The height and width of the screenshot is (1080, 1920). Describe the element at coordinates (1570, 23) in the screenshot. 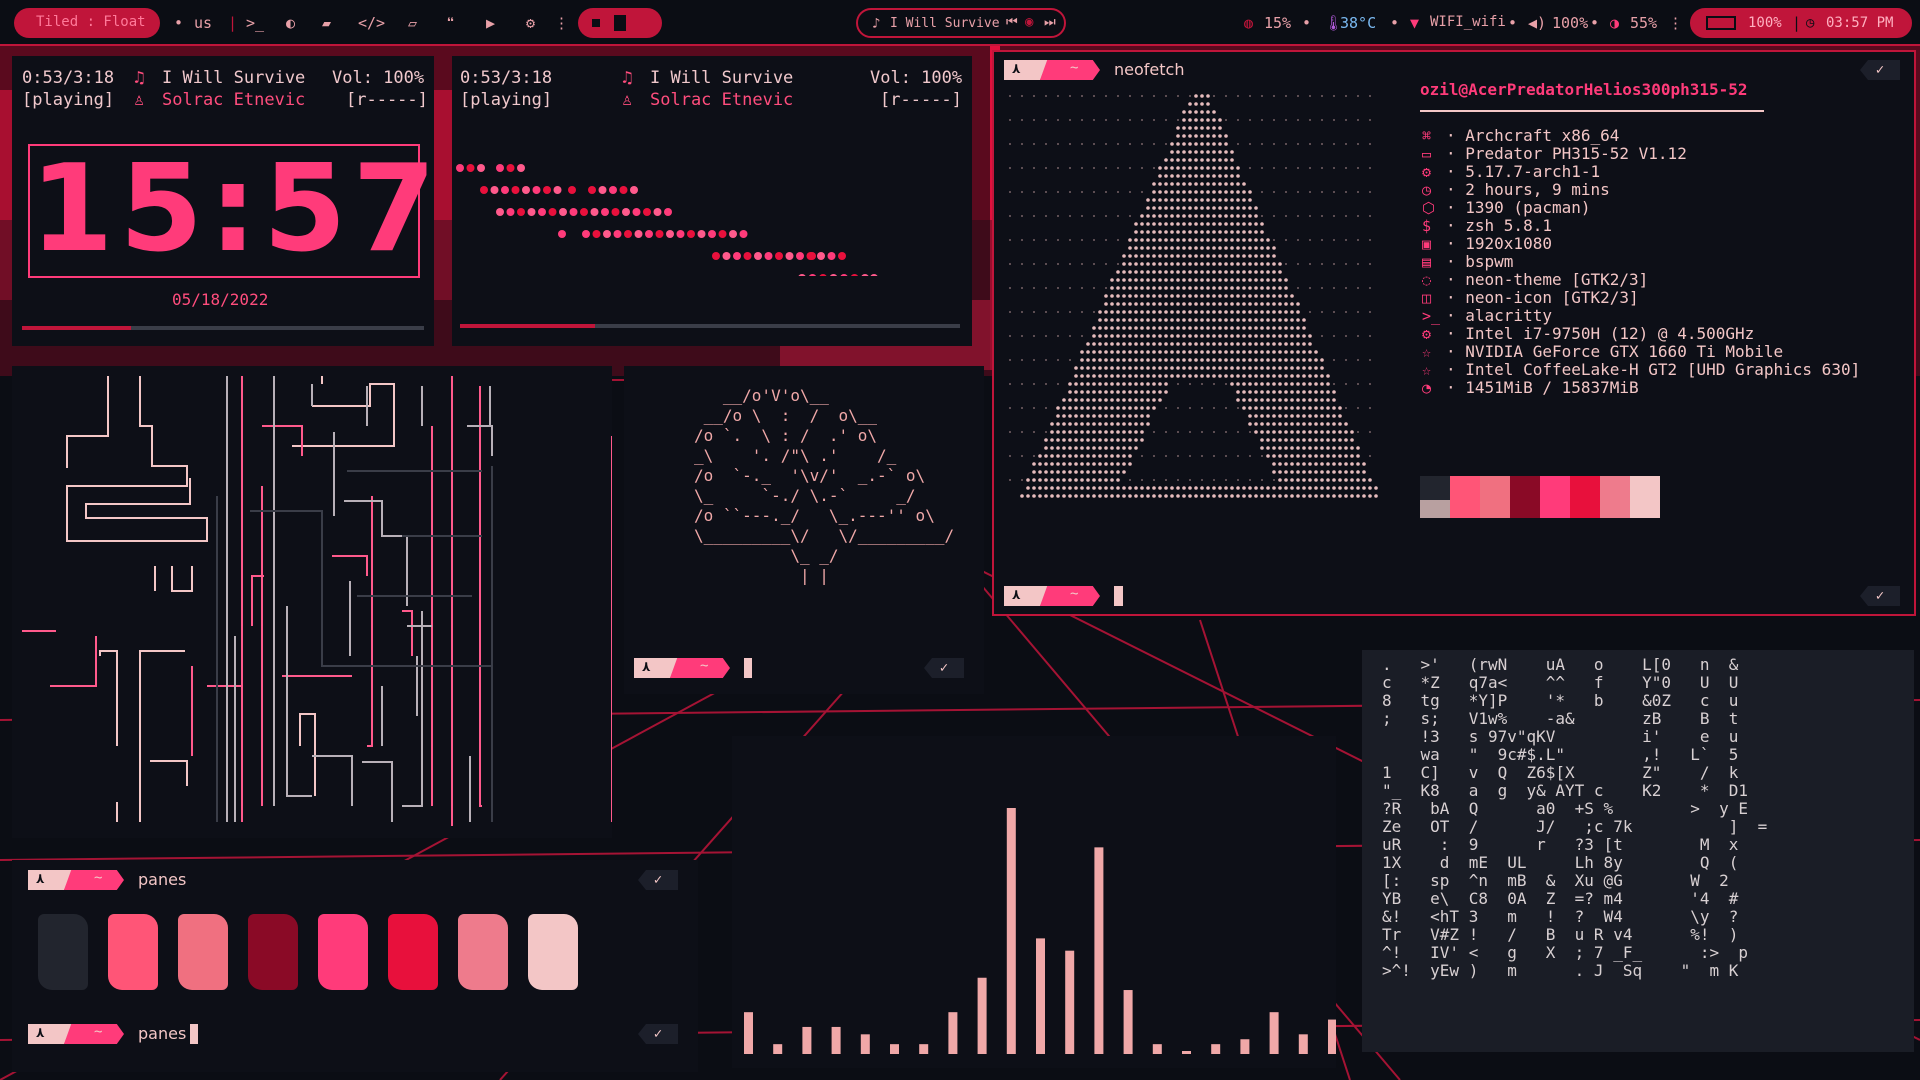

I see `volume-value: 100%` at that location.